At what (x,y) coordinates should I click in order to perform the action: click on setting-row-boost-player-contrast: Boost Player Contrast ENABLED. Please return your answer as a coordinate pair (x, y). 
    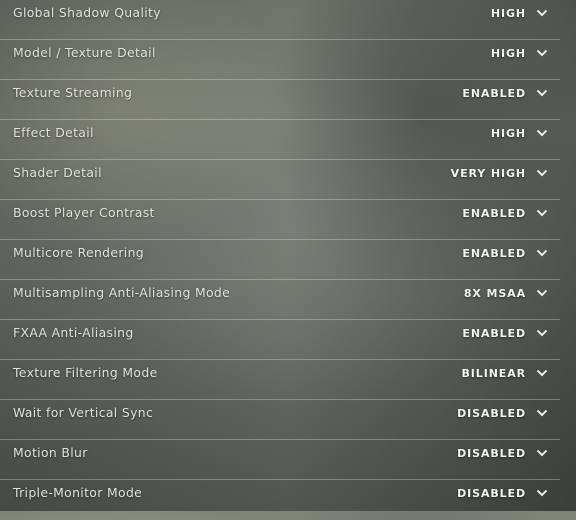
    Looking at the image, I should click on (280, 220).